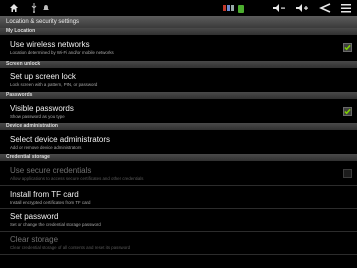 Image resolution: width=357 pixels, height=268 pixels. Describe the element at coordinates (60, 139) in the screenshot. I see `setting-title: Select device administrators` at that location.